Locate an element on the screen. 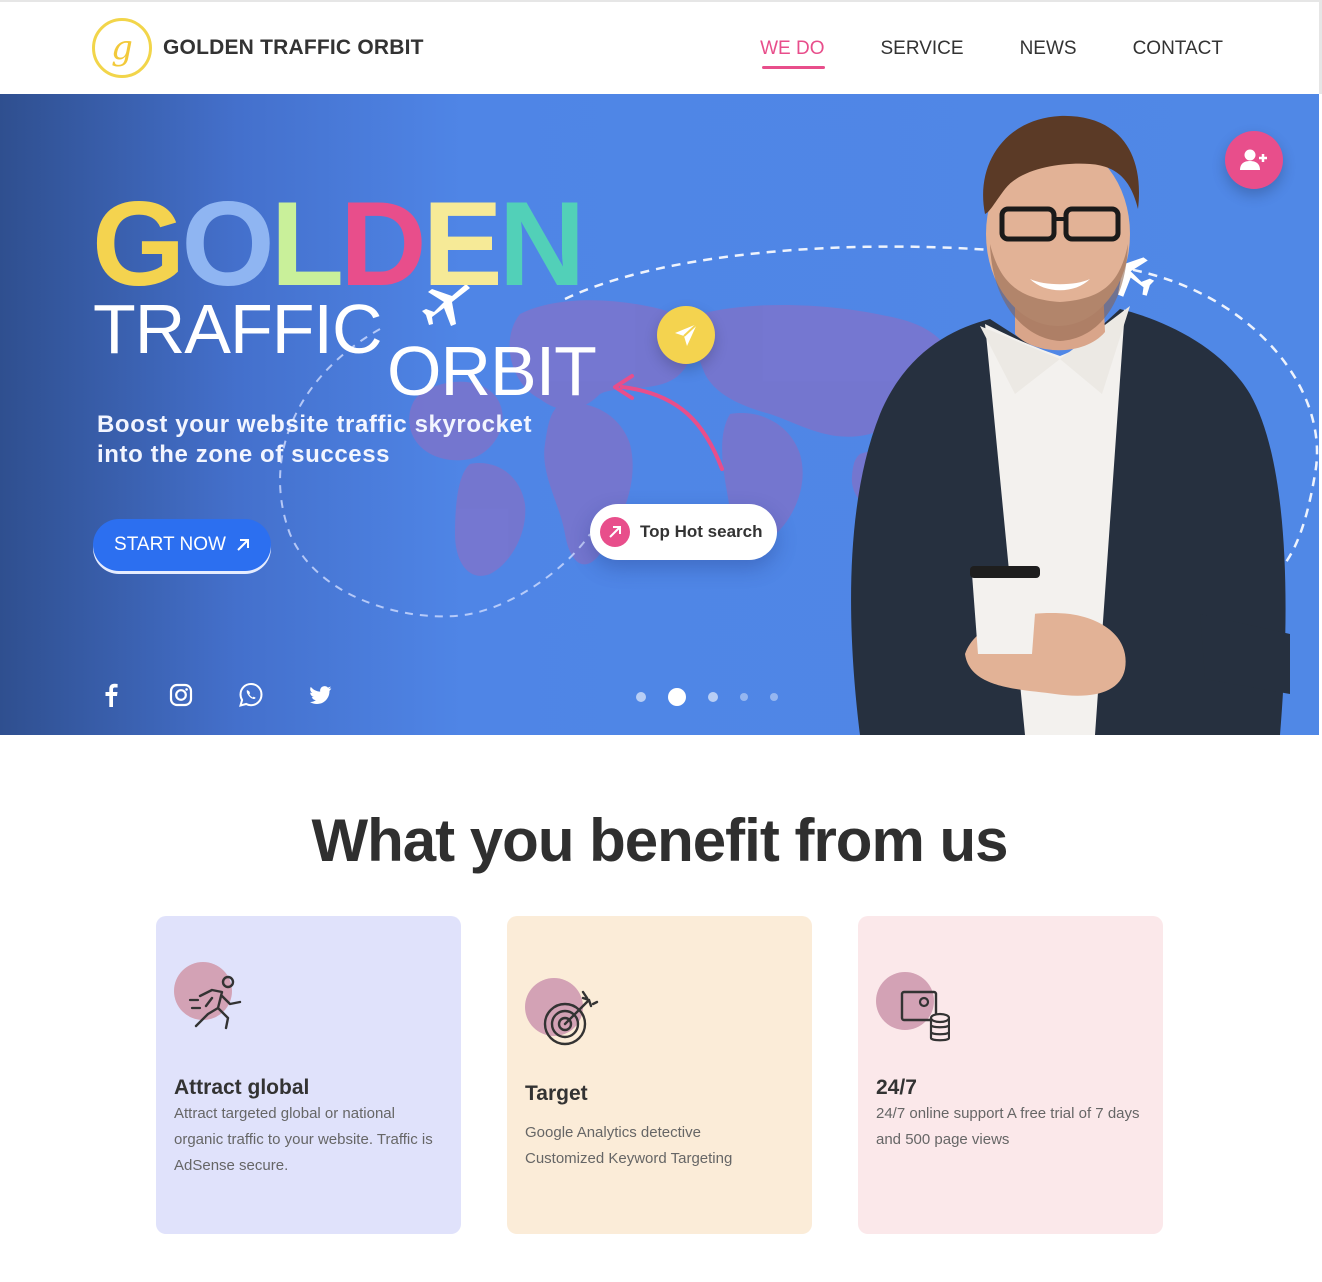 The width and height of the screenshot is (1322, 1282). hero-letter: G is located at coordinates (138, 244).